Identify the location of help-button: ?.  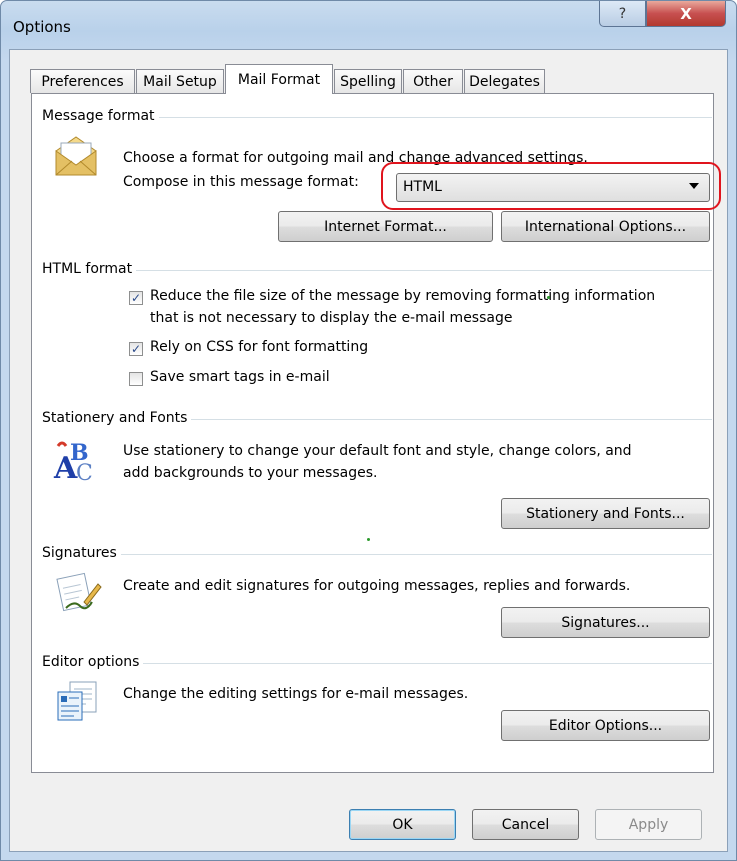
(622, 14).